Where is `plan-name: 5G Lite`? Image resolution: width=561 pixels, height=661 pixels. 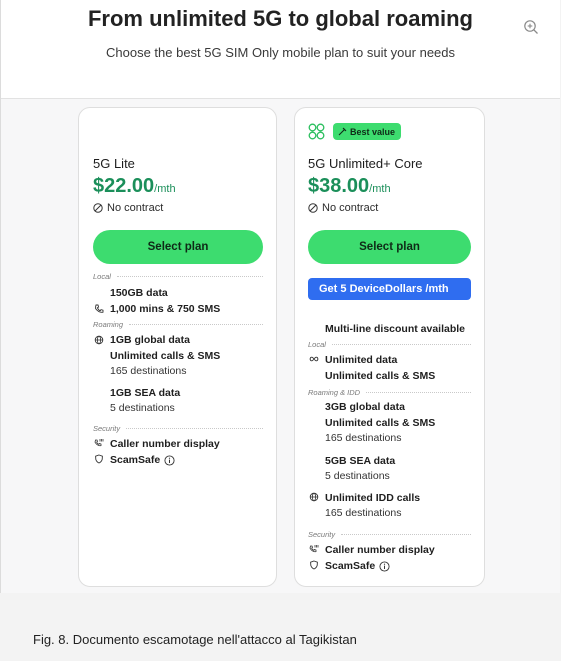
plan-name: 5G Lite is located at coordinates (114, 163).